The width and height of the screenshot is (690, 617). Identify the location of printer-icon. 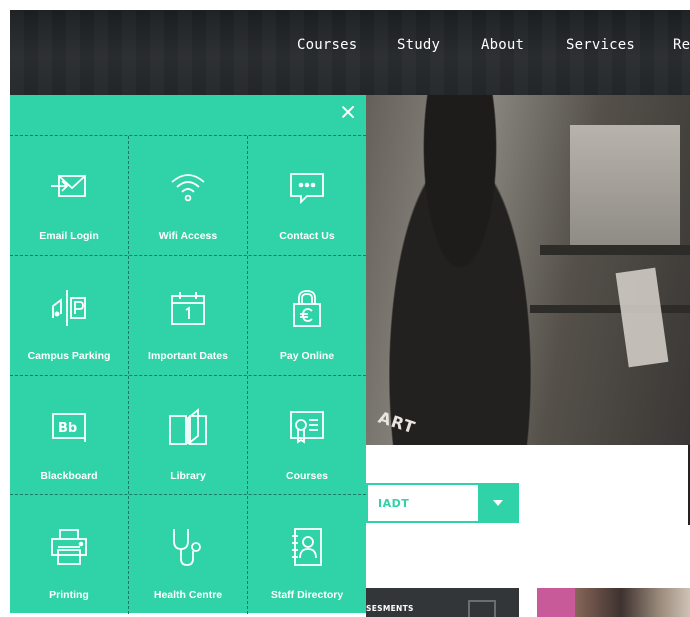
(69, 547).